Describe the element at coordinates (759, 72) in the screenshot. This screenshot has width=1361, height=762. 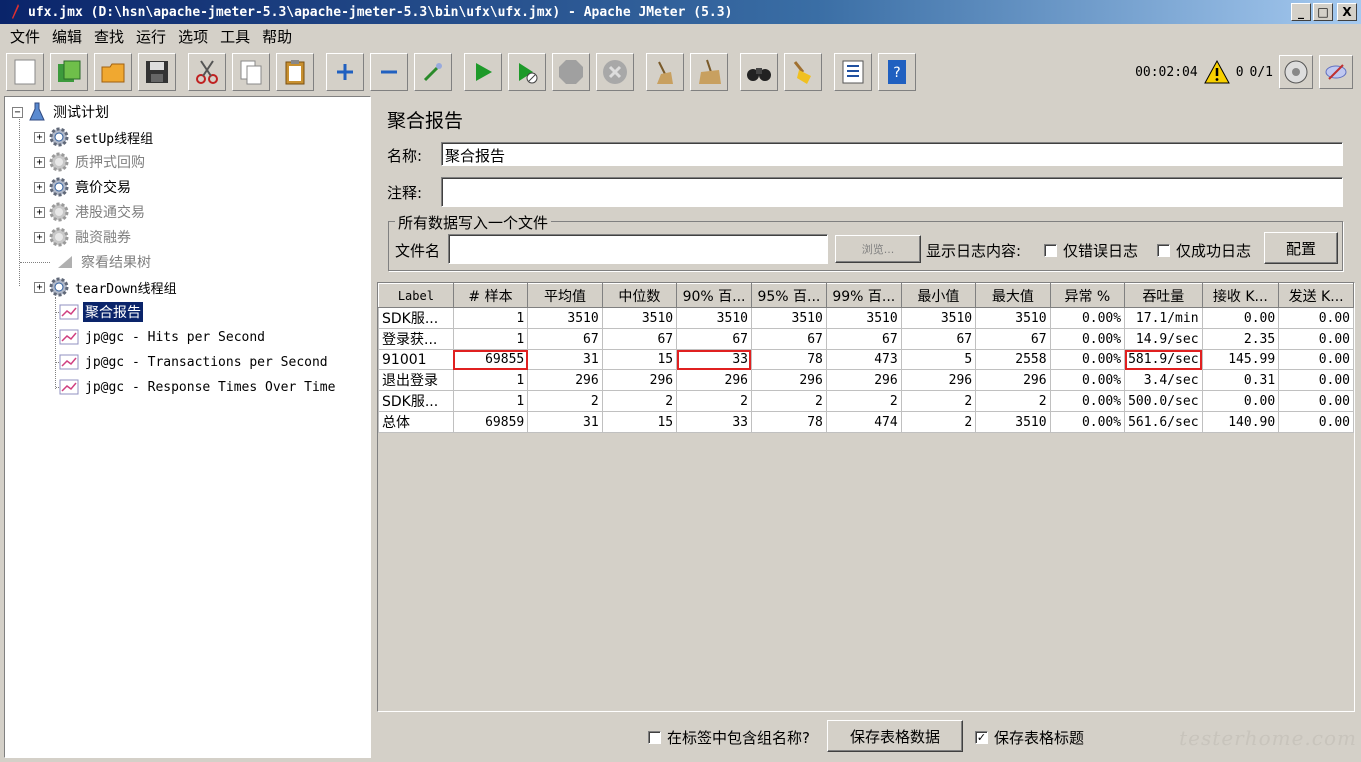
I see `search-button` at that location.